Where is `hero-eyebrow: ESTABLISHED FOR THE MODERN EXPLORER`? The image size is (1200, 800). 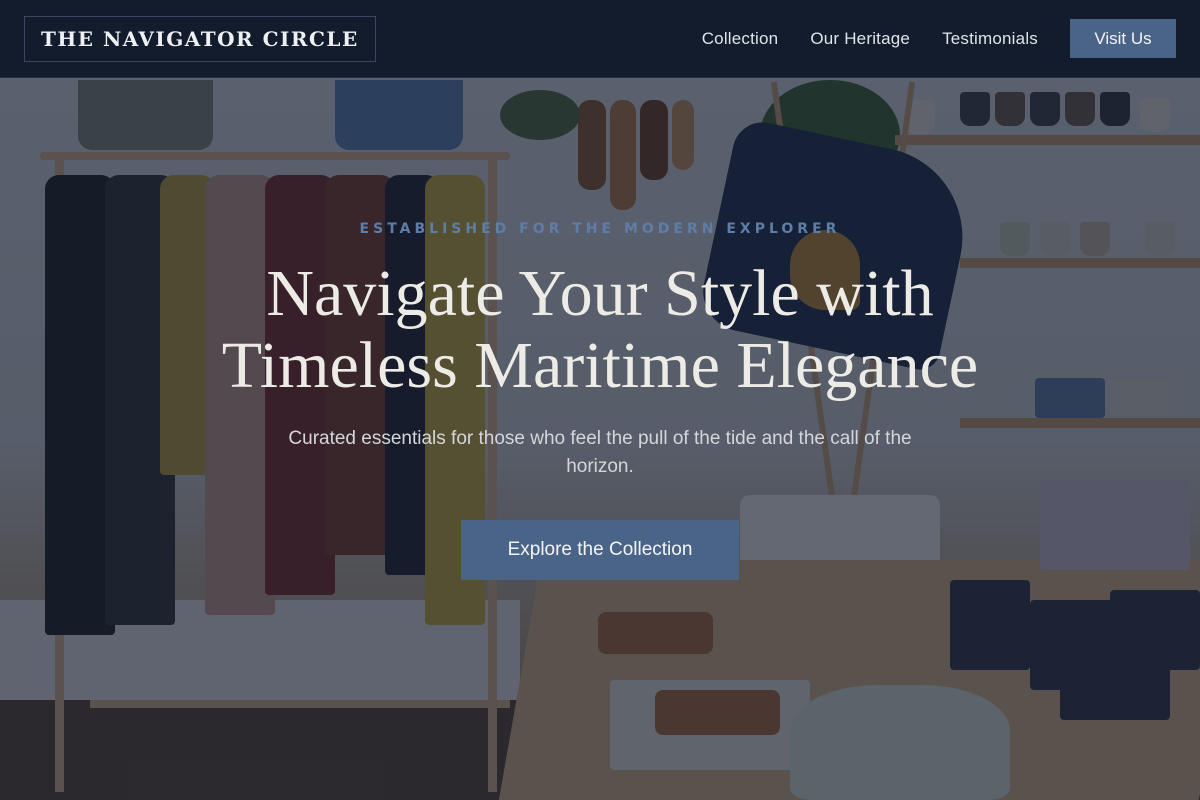
hero-eyebrow: ESTABLISHED FOR THE MODERN EXPLORER is located at coordinates (600, 229).